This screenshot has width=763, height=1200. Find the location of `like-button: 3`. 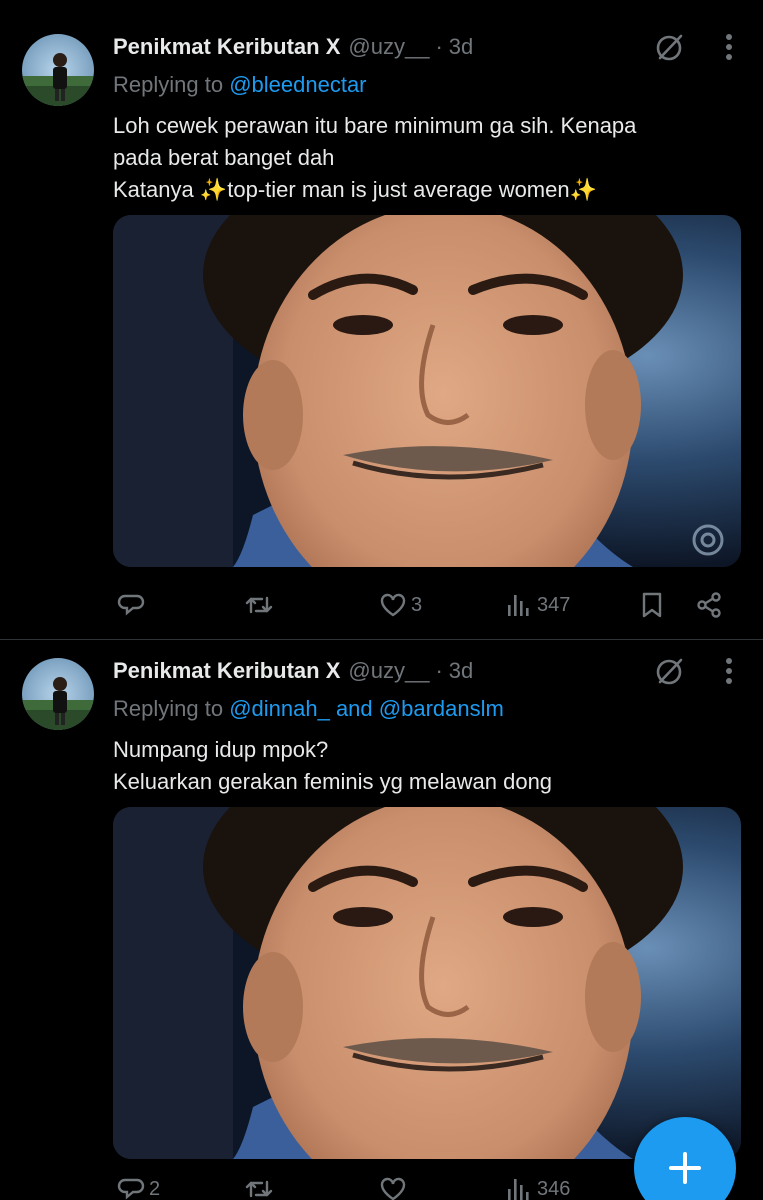

like-button: 3 is located at coordinates (400, 605).